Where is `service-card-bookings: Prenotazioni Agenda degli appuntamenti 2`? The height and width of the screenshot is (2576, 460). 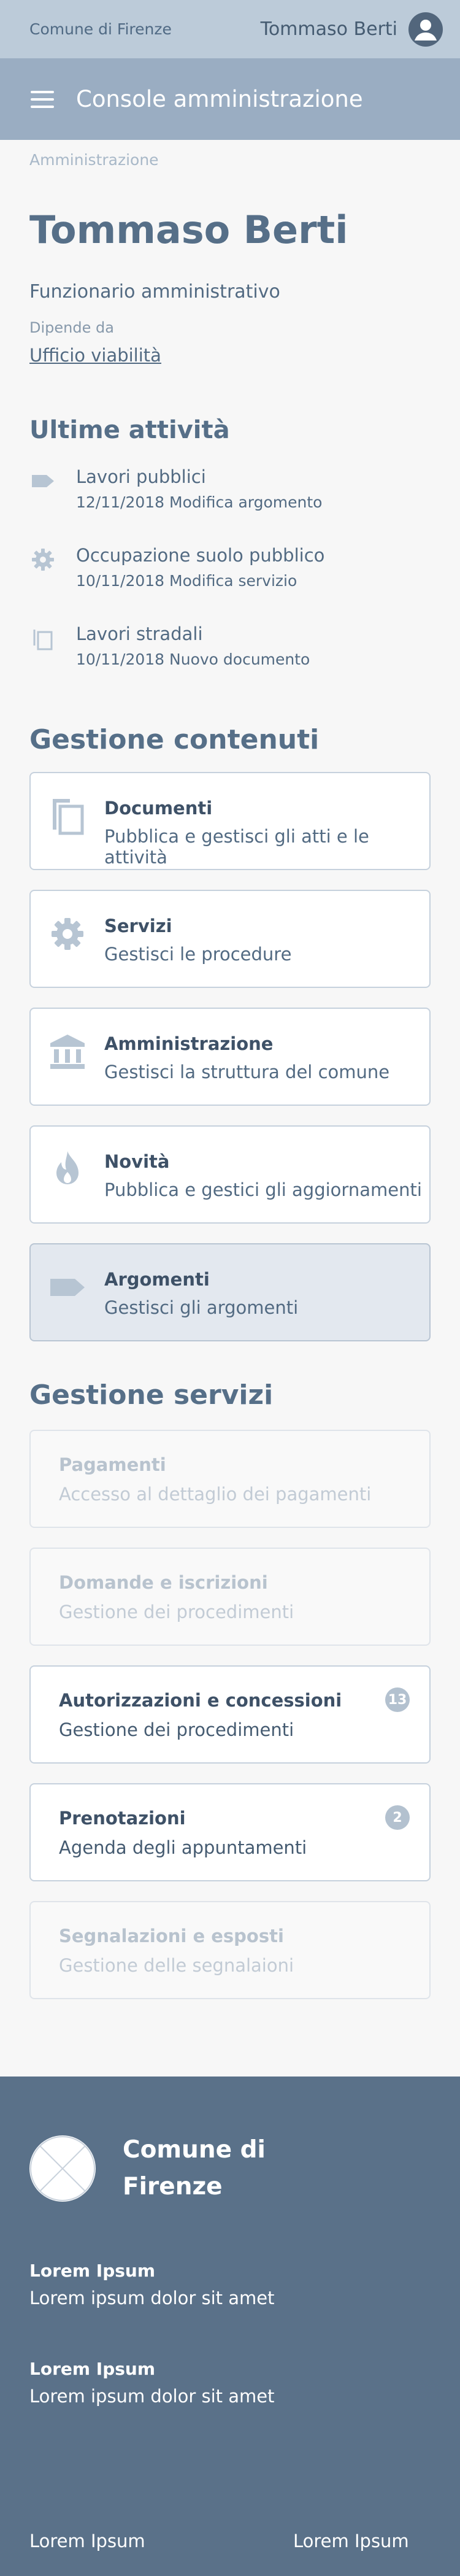
service-card-bookings: Prenotazioni Agenda degli appuntamenti 2 is located at coordinates (230, 1832).